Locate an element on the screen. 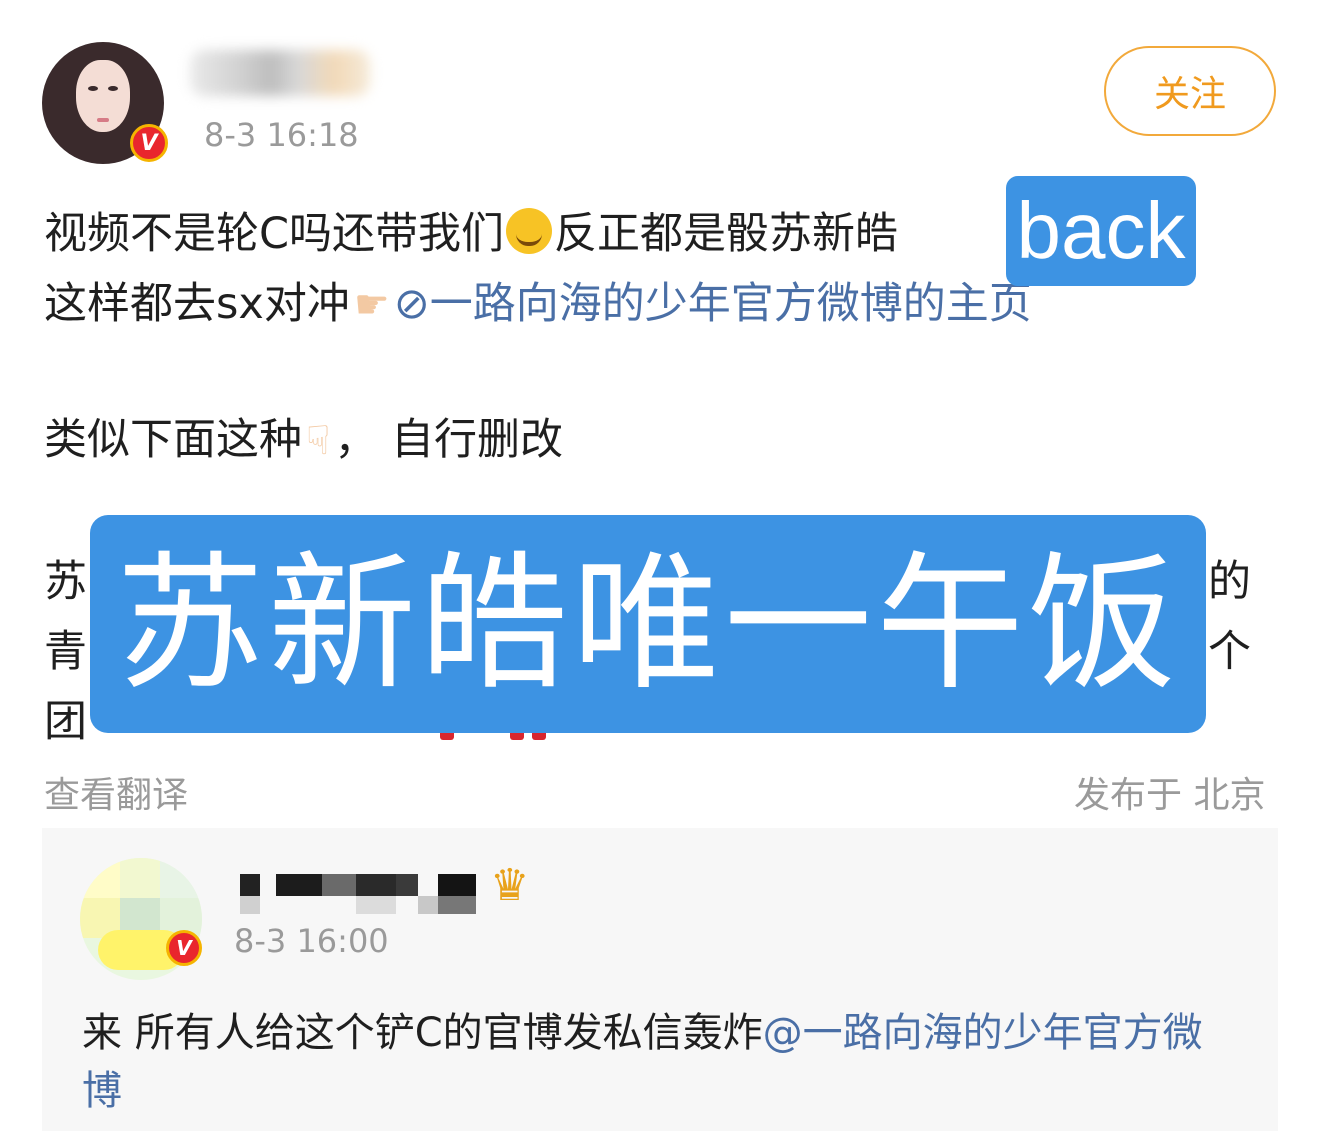 The width and height of the screenshot is (1320, 1131). hidden-line-start: 团 is located at coordinates (65, 722).